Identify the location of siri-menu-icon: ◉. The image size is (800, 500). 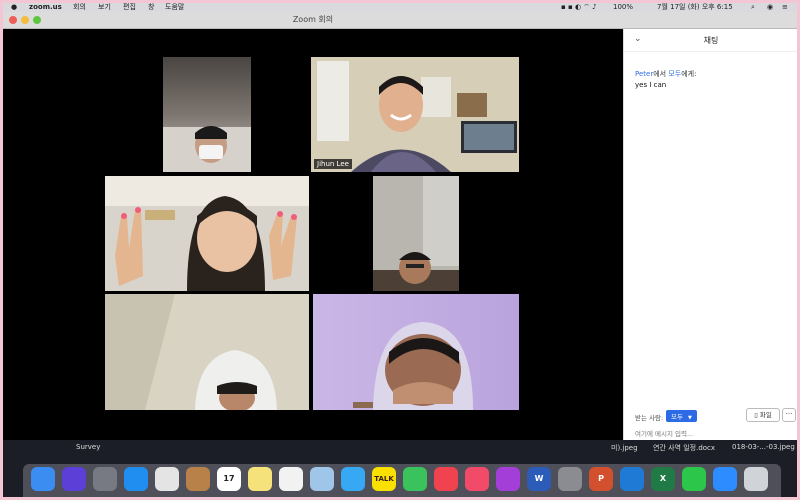
(770, 7).